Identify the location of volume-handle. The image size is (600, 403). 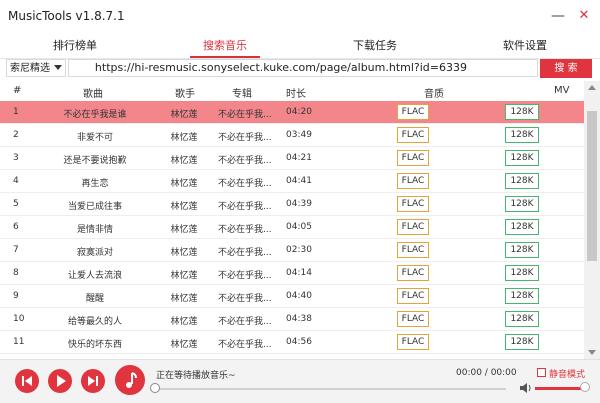
(585, 387).